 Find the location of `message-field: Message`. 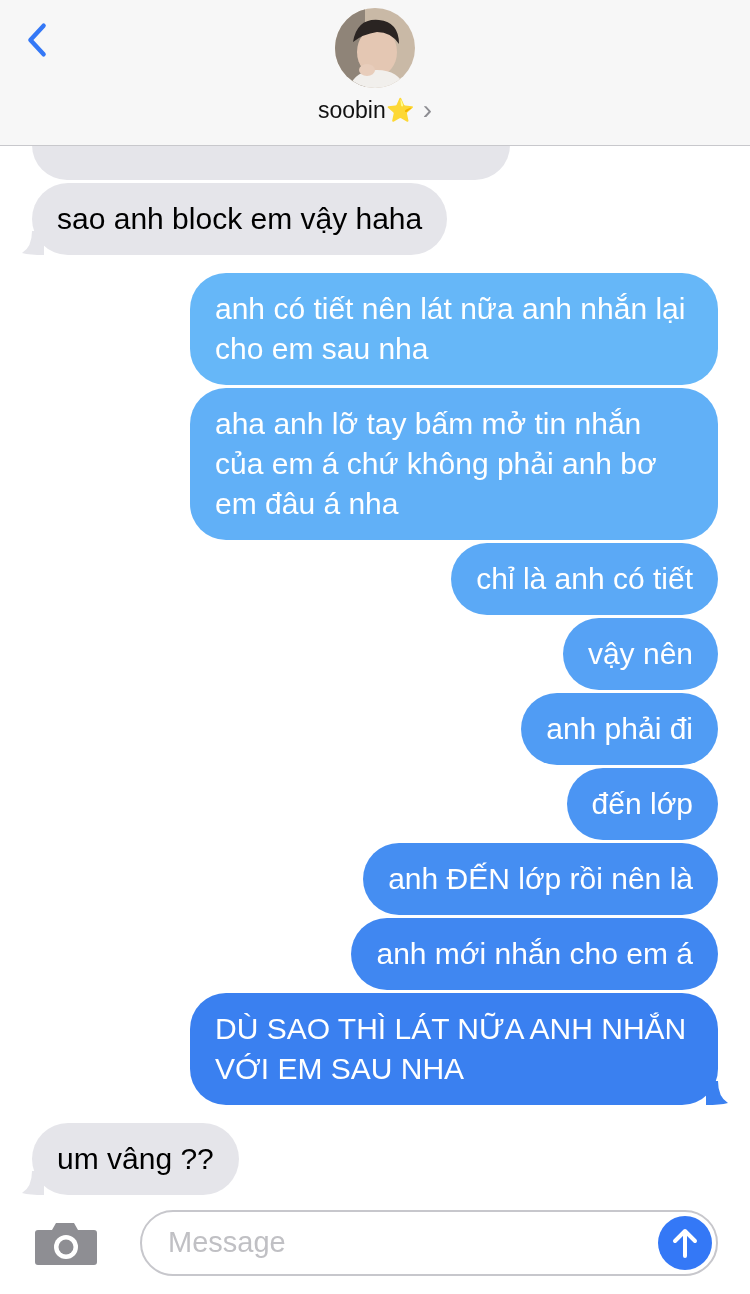

message-field: Message is located at coordinates (429, 1242).